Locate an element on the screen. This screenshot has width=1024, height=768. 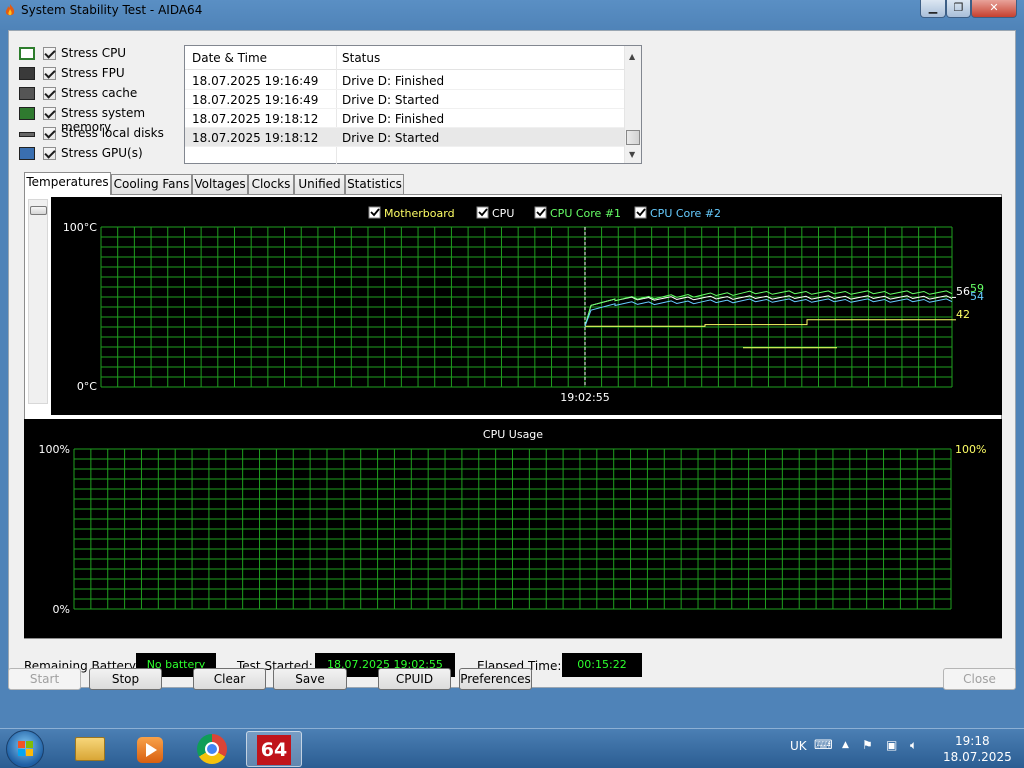
stress-label: Stress CPU is located at coordinates (94, 53).